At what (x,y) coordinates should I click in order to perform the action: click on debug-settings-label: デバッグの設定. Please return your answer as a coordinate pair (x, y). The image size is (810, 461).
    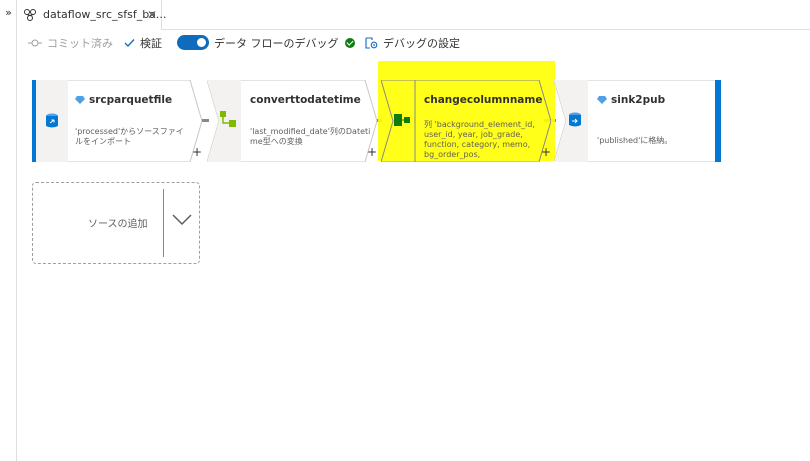
    Looking at the image, I should click on (421, 43).